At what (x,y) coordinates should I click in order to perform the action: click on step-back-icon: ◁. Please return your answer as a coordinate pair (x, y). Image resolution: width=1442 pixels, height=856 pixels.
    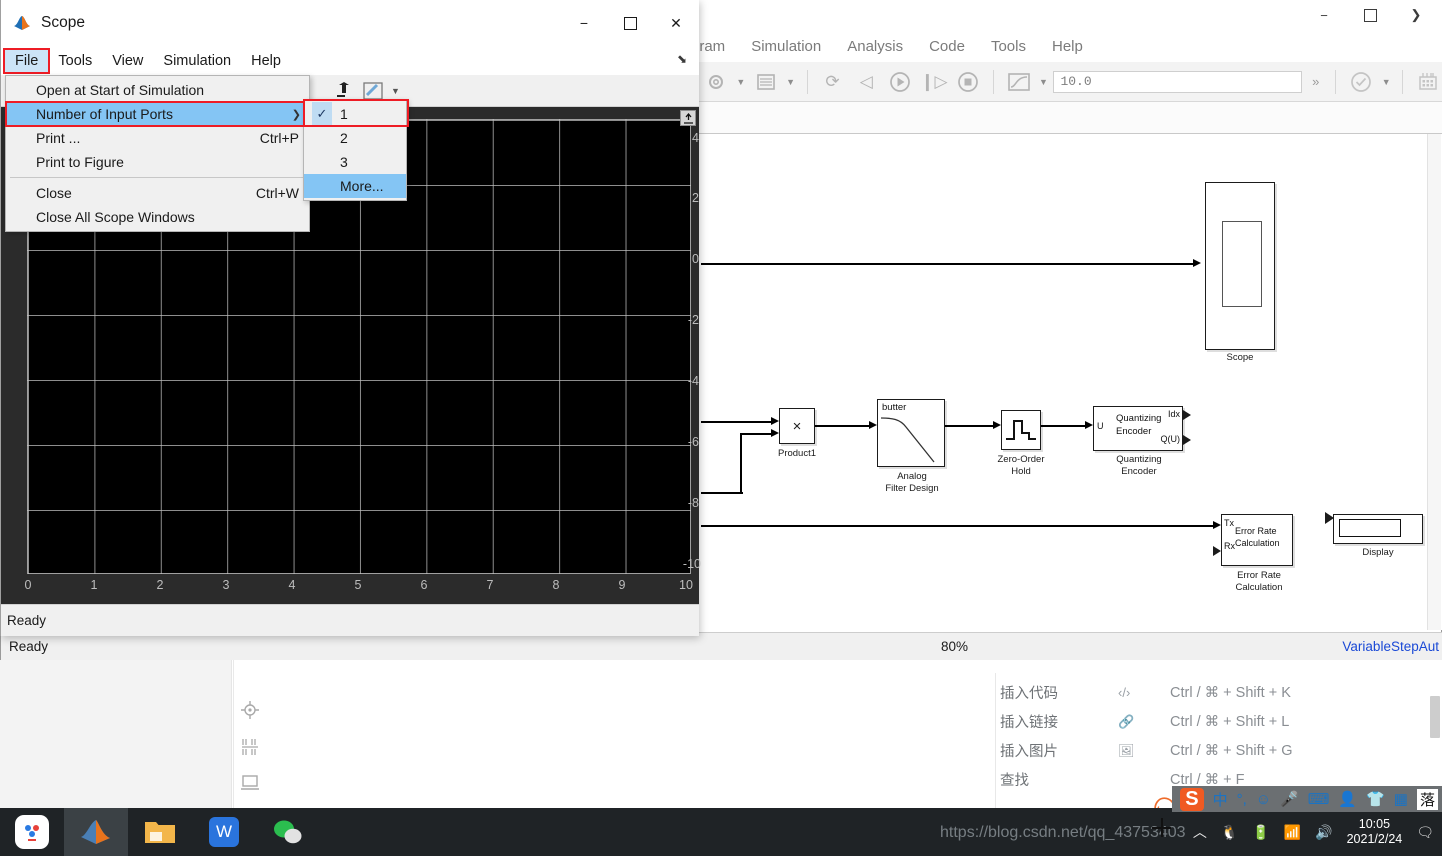
    Looking at the image, I should click on (866, 82).